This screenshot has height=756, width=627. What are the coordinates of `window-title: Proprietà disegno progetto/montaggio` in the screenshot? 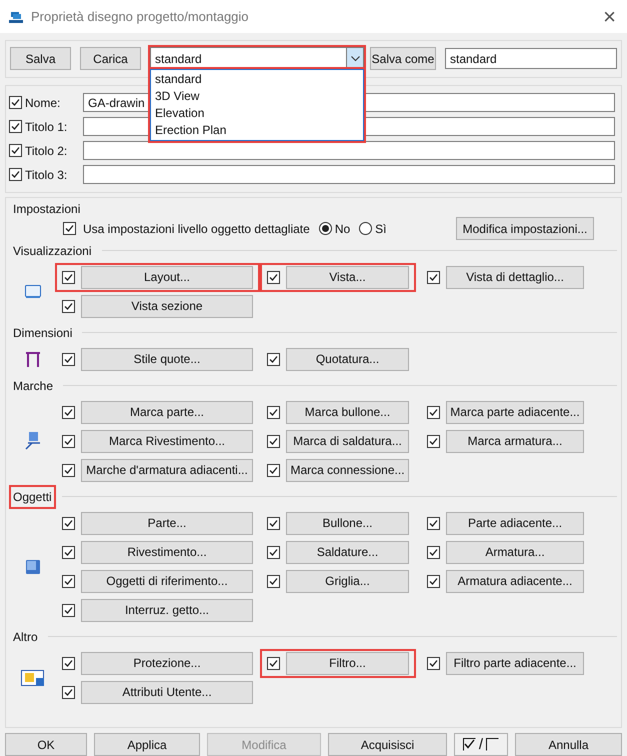 It's located at (140, 17).